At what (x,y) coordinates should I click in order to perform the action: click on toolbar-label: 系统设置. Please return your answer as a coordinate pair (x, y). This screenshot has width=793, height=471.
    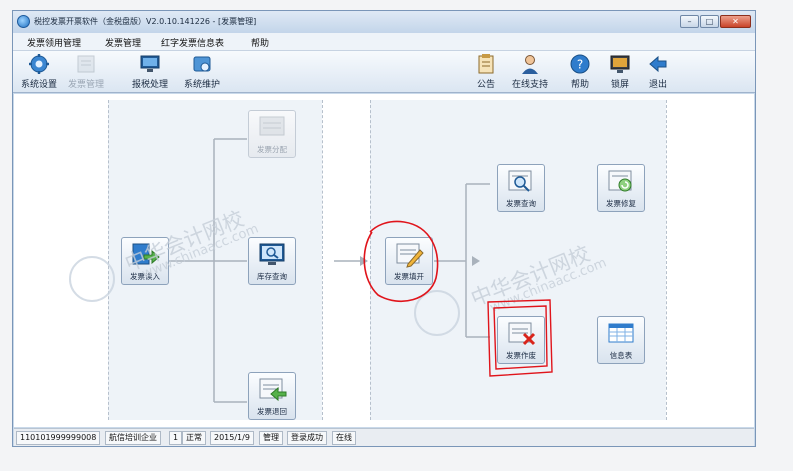
    Looking at the image, I should click on (38, 85).